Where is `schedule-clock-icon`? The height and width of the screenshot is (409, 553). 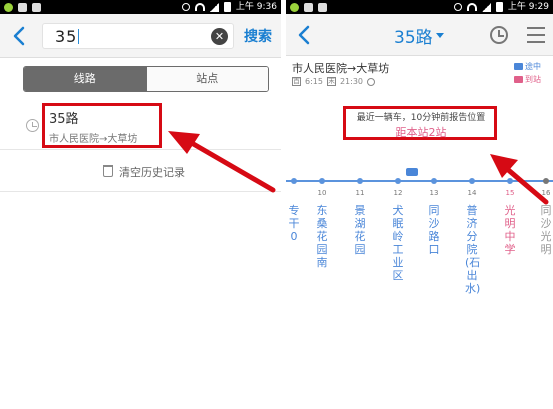
schedule-clock-icon is located at coordinates (371, 81).